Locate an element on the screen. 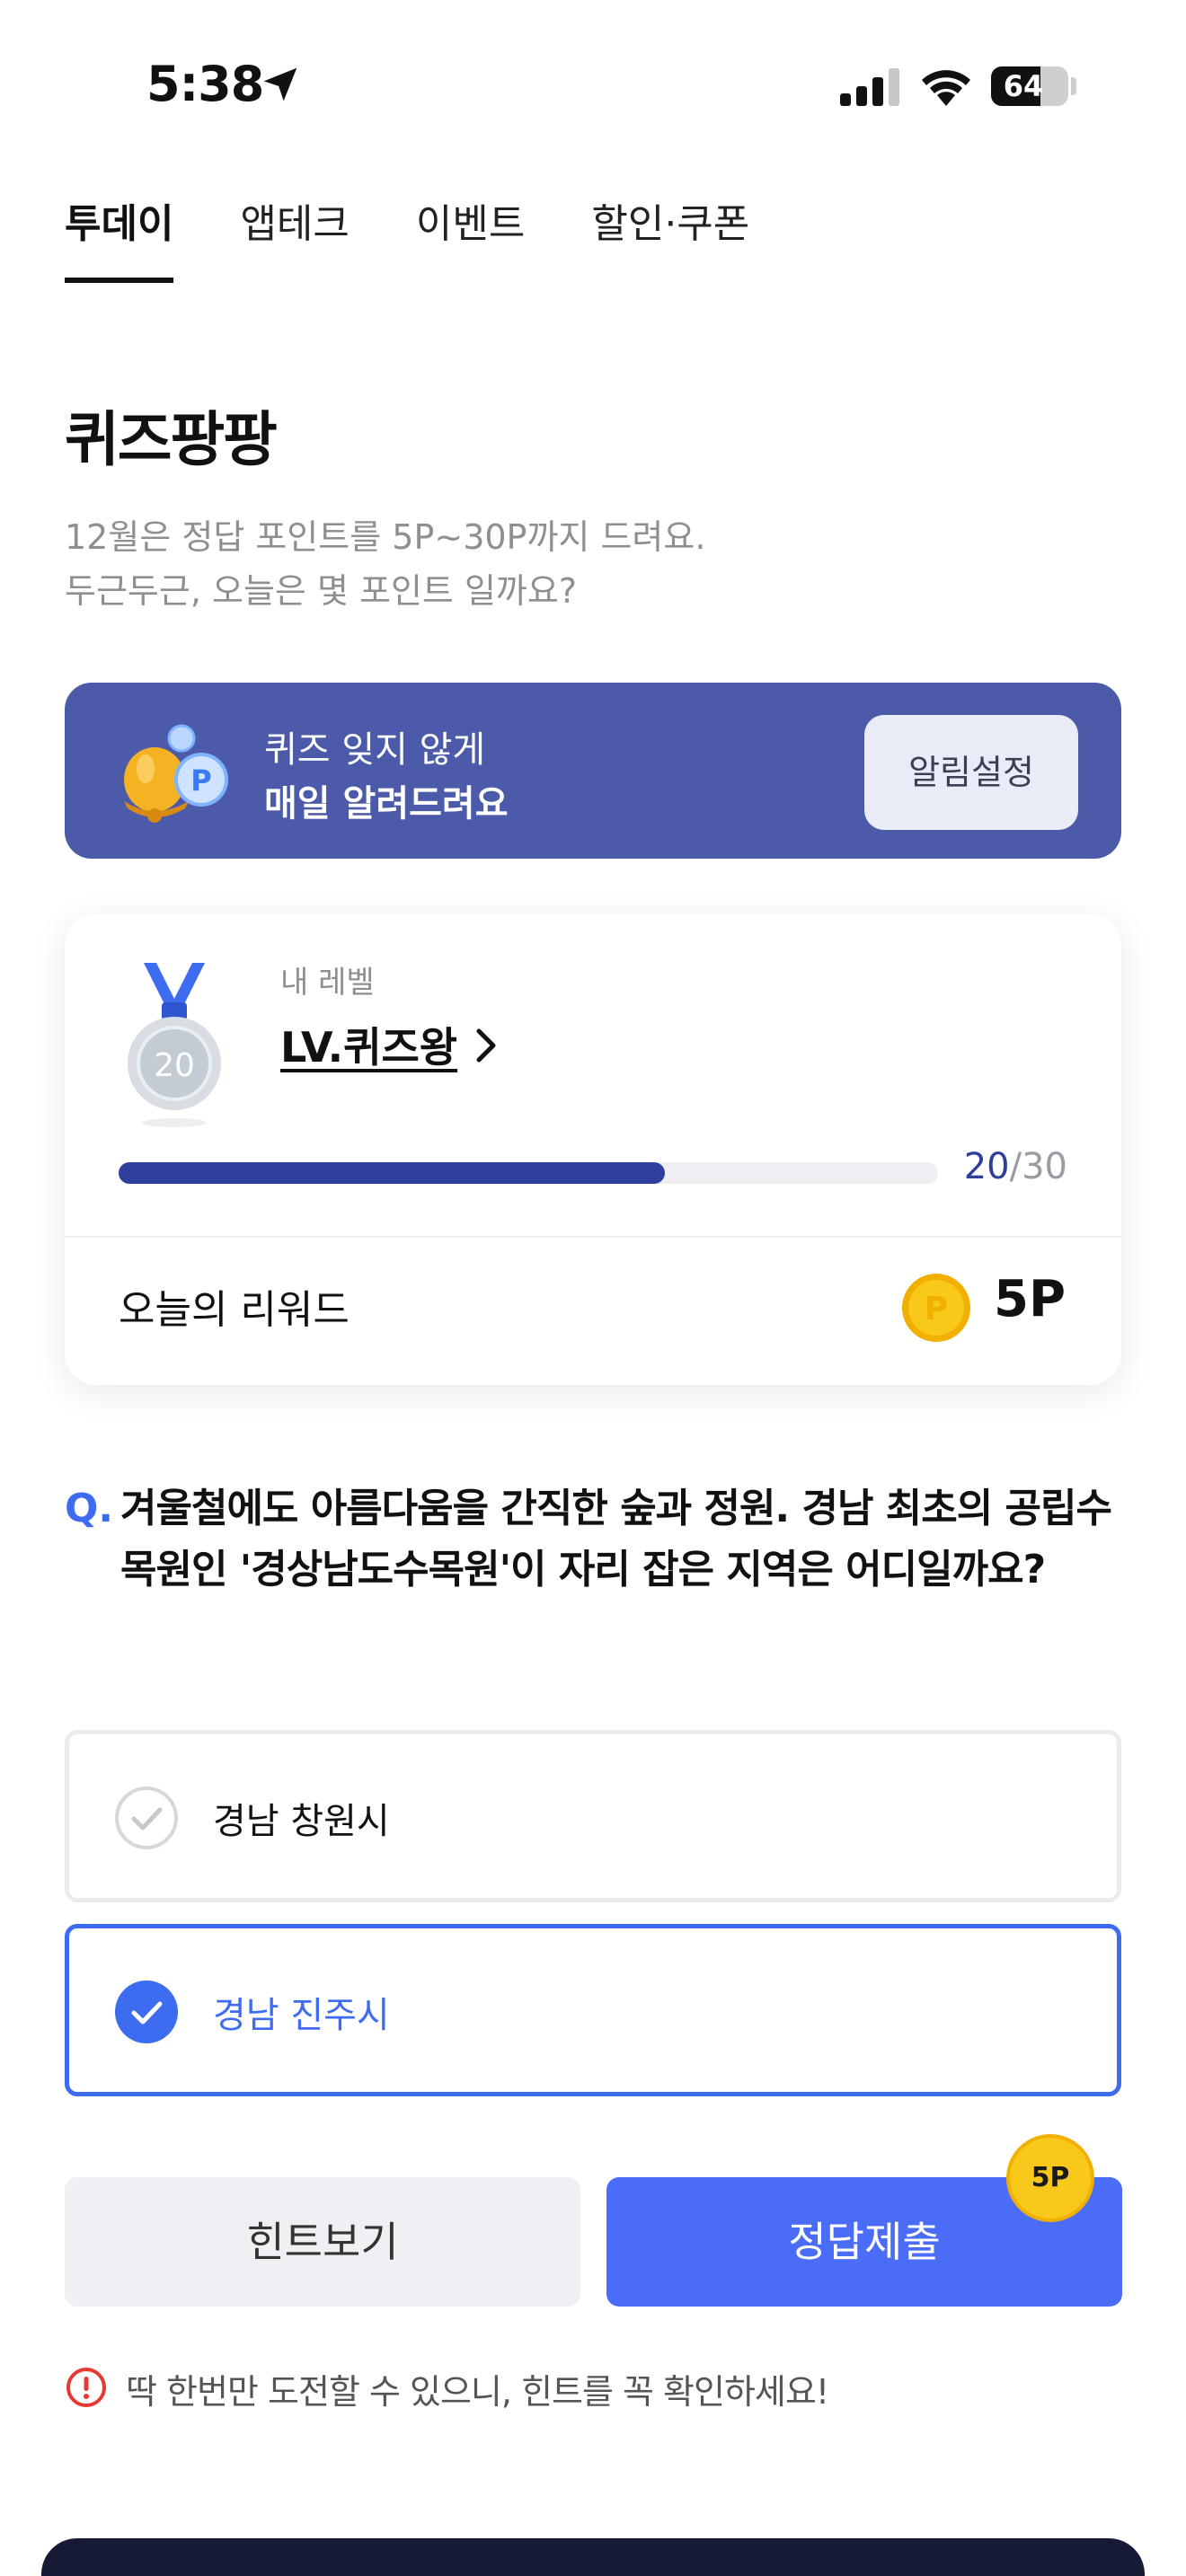 Image resolution: width=1186 pixels, height=2576 pixels. bell-icon: P is located at coordinates (176, 773).